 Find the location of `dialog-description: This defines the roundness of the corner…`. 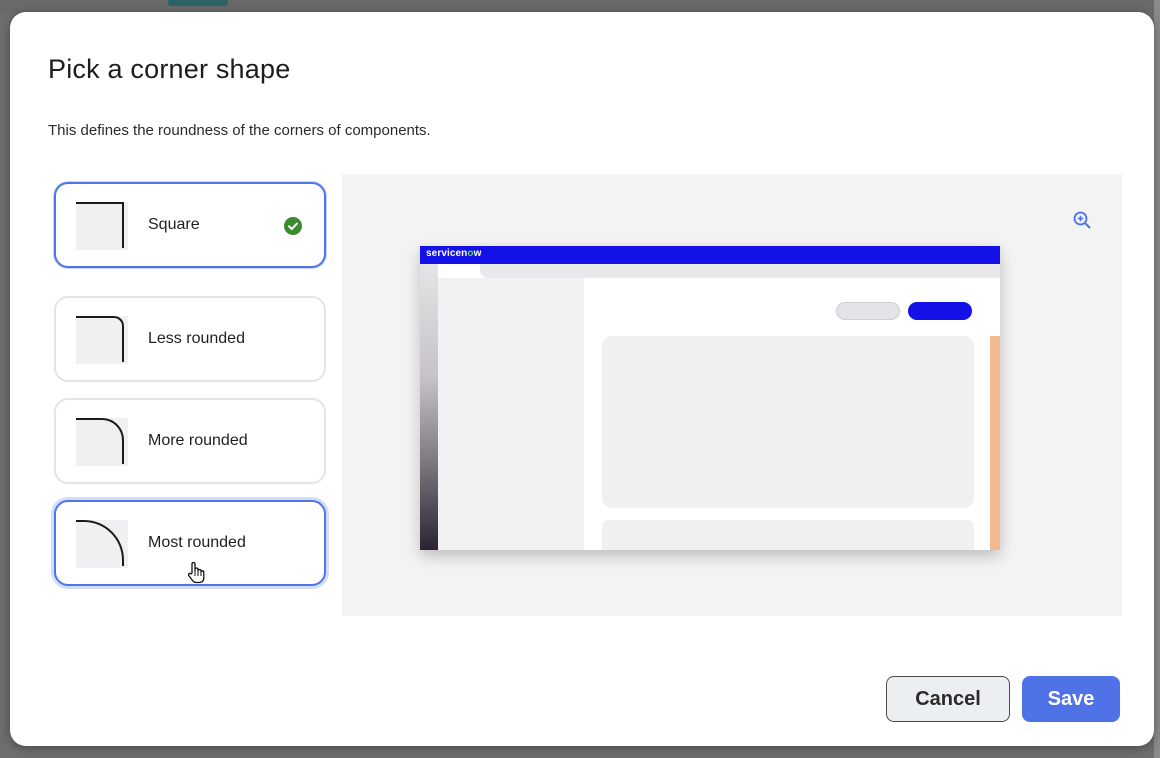

dialog-description: This defines the roundness of the corner… is located at coordinates (239, 130).